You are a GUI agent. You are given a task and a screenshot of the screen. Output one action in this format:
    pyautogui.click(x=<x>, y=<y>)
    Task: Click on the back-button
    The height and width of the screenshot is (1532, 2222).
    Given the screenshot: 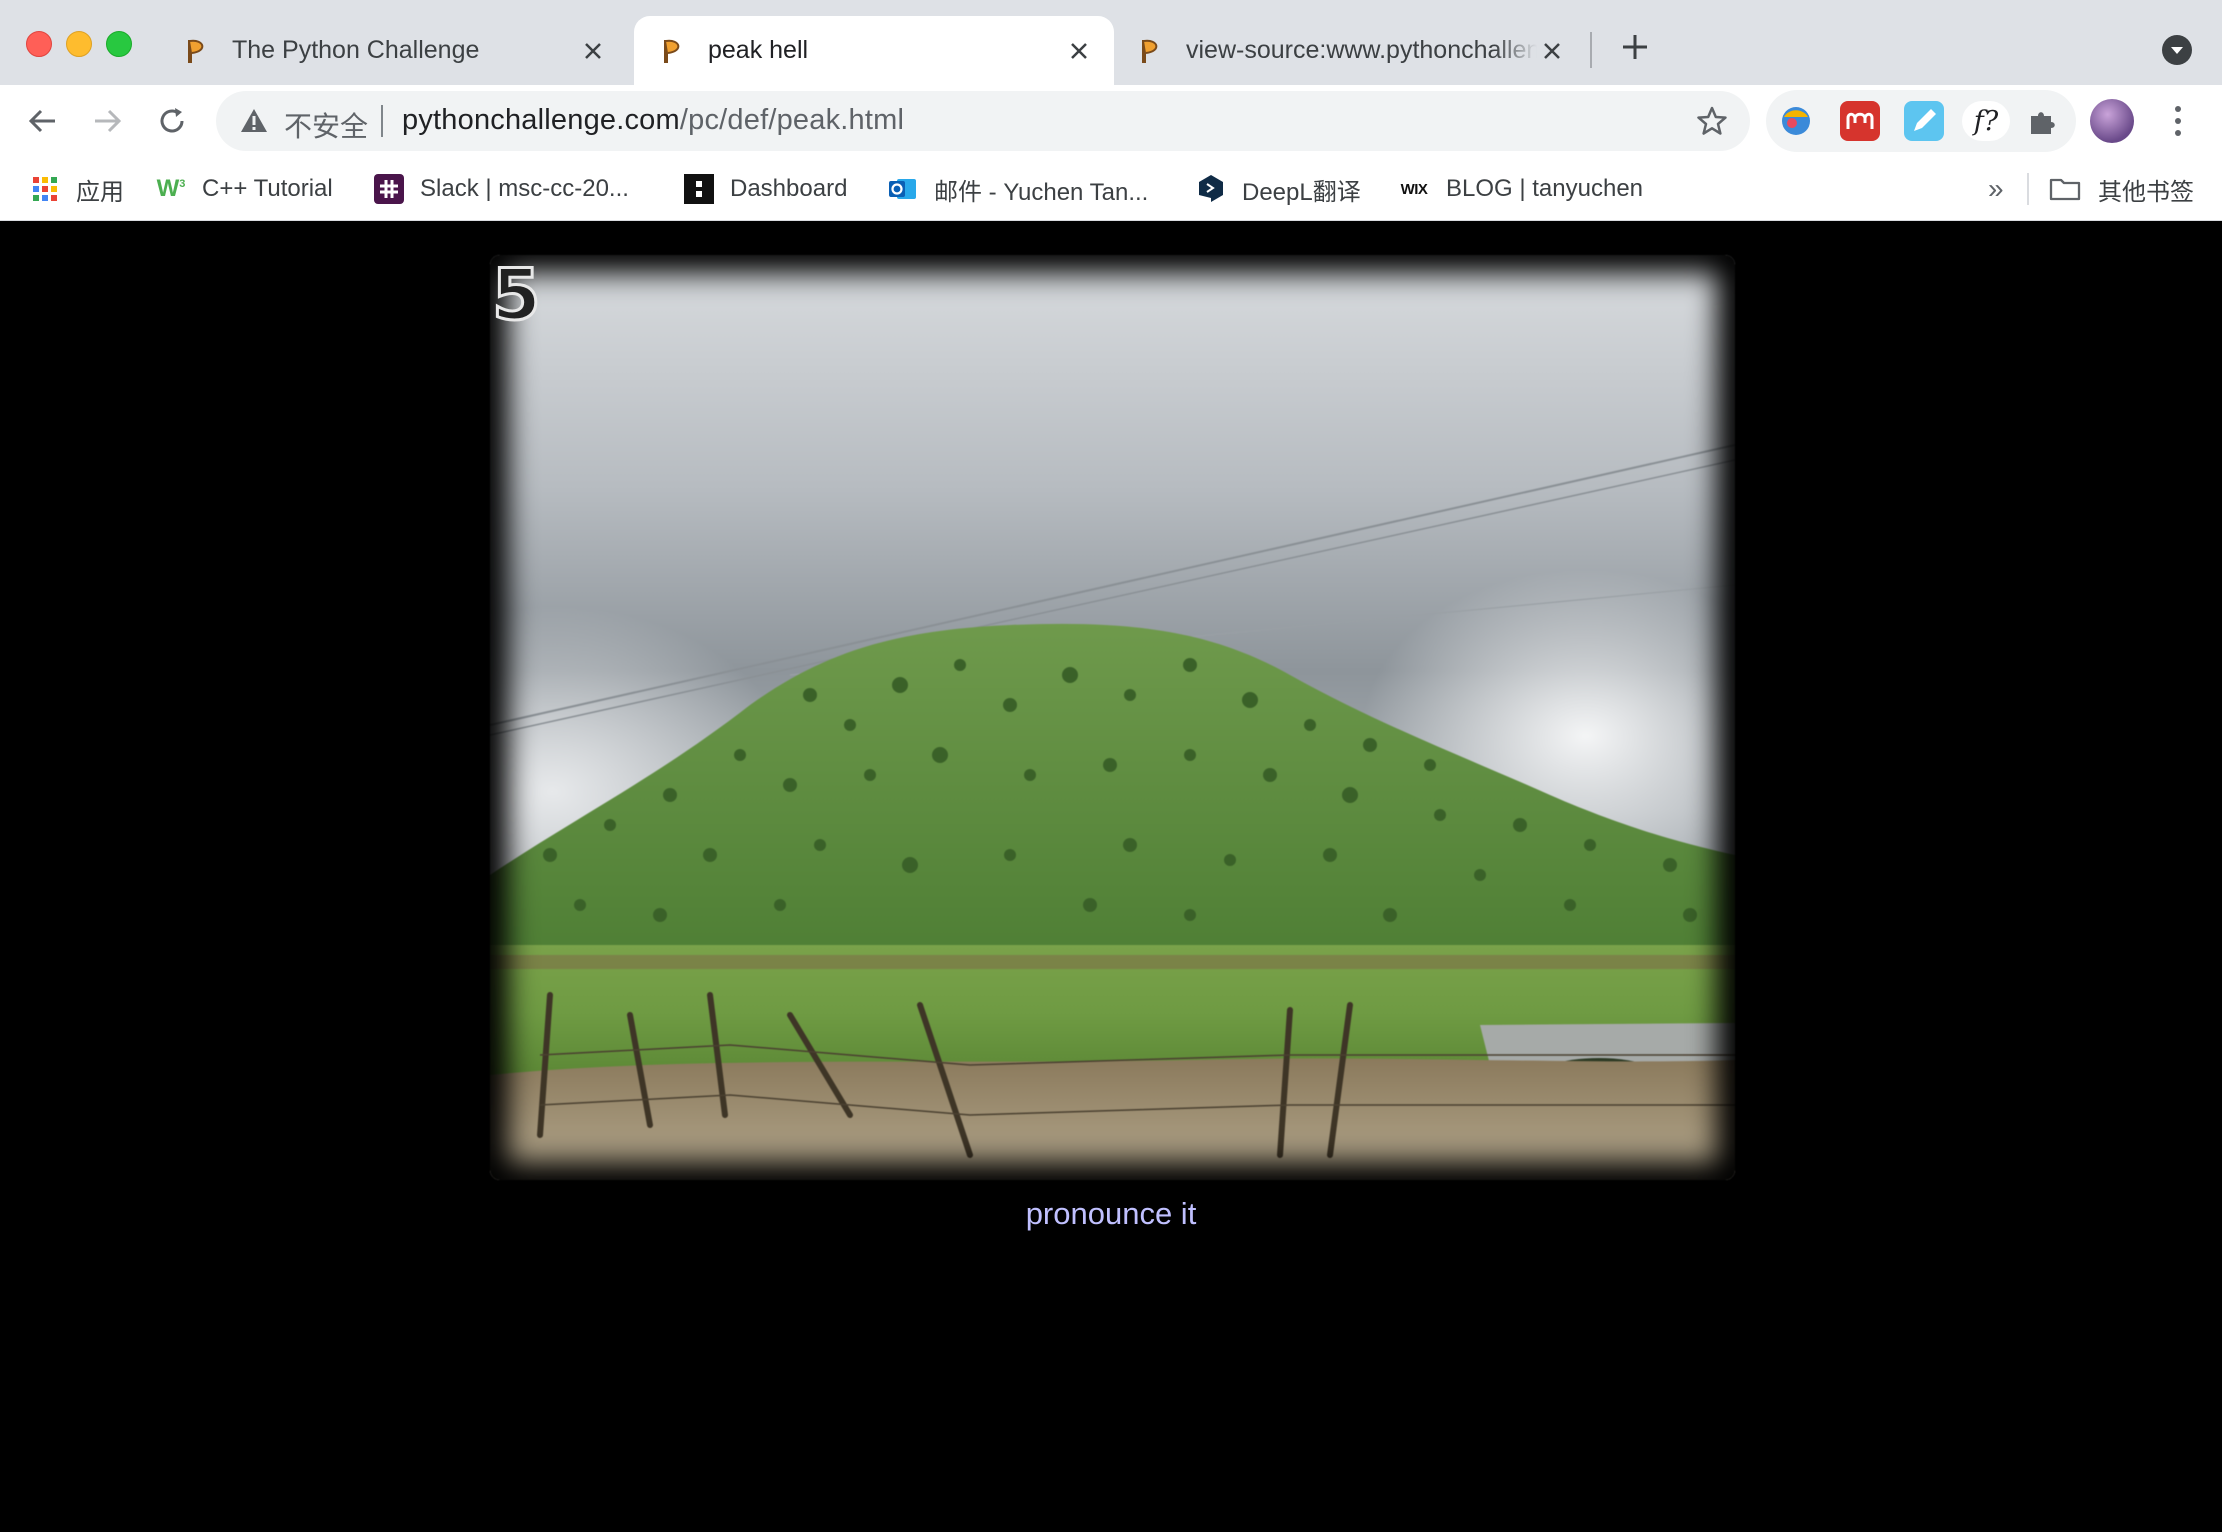 What is the action you would take?
    pyautogui.click(x=43, y=121)
    